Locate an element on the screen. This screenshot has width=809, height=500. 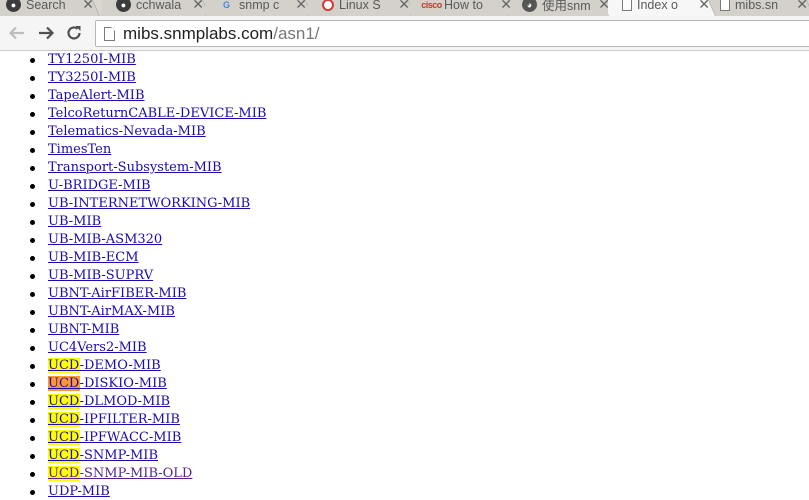
mib-link: UB-MIB-ASM320 is located at coordinates (105, 239).